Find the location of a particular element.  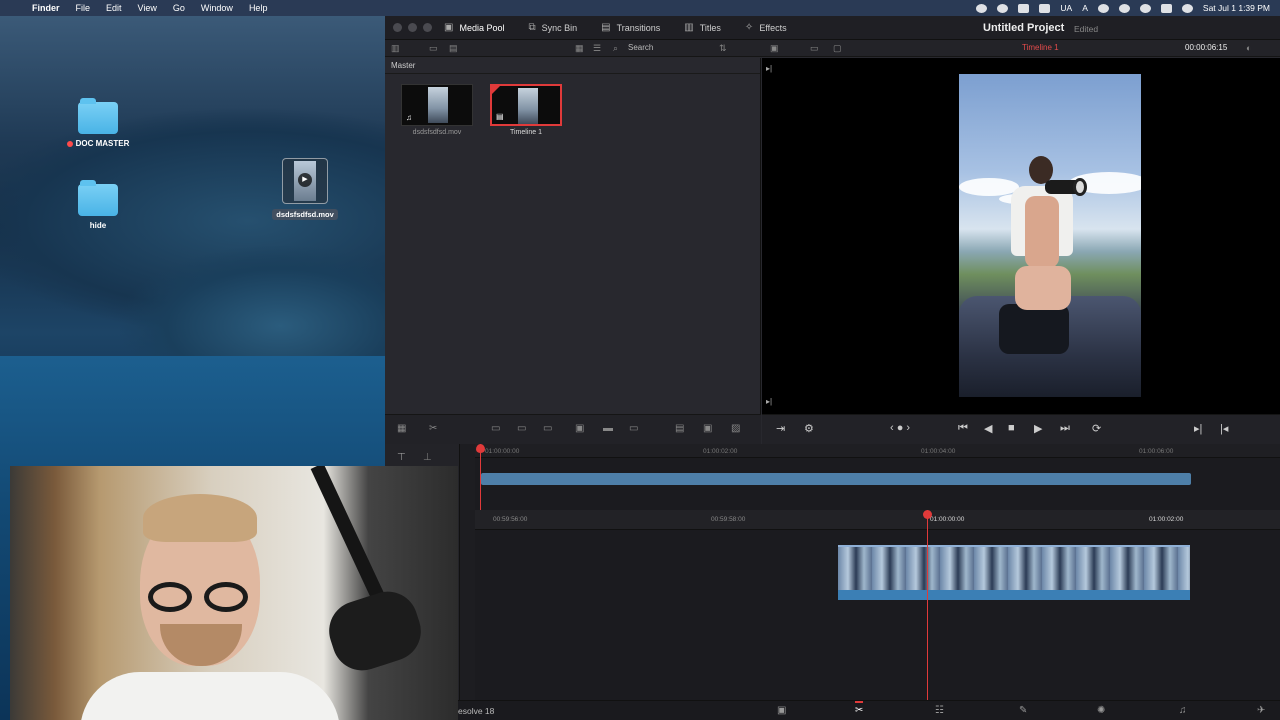

media-page-icon: ▣ is located at coordinates (781, 710).